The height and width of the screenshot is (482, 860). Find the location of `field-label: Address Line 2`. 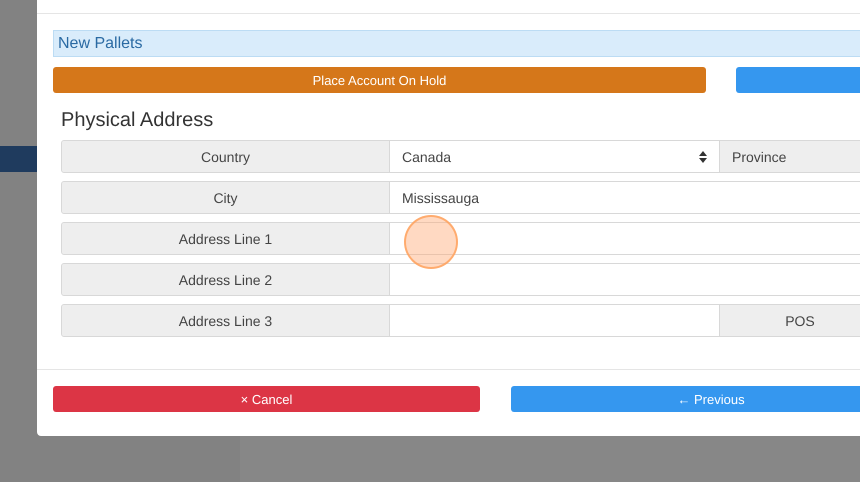

field-label: Address Line 2 is located at coordinates (225, 279).